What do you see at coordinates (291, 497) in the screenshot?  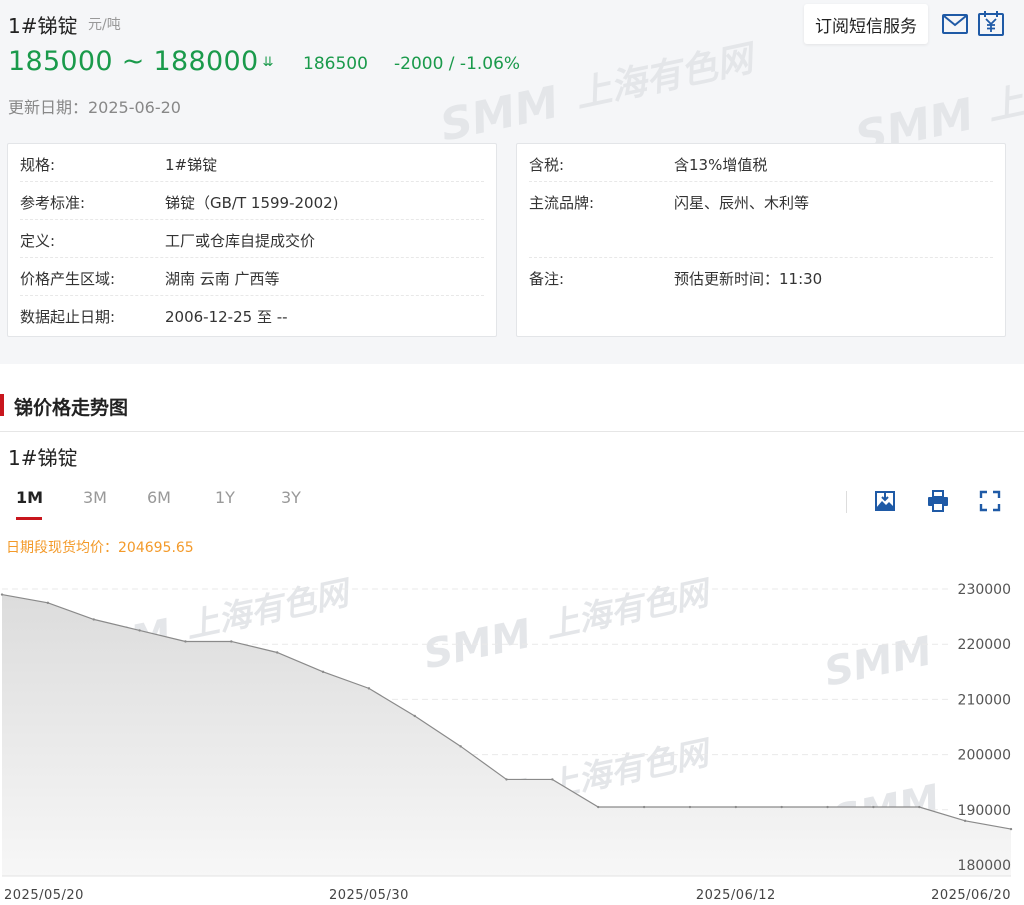 I see `tab-3y: 3Y` at bounding box center [291, 497].